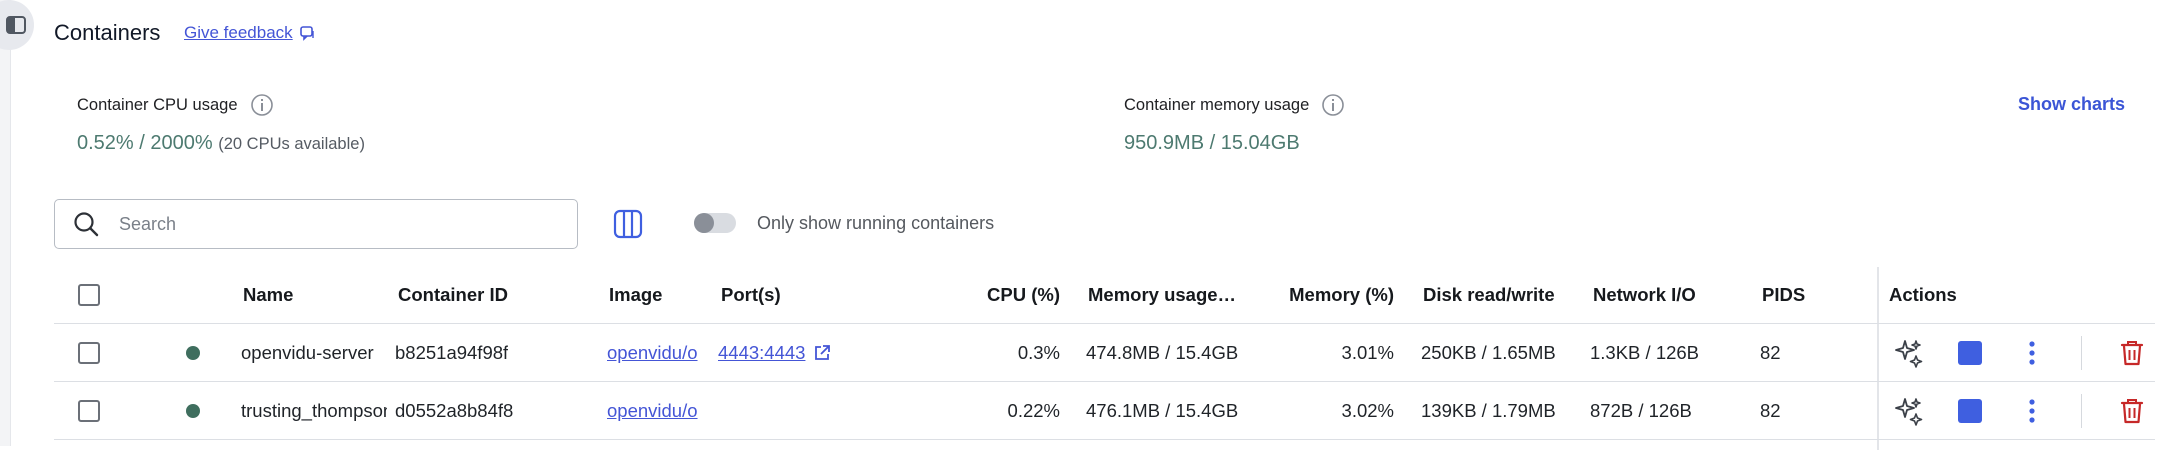 The image size is (2175, 450). I want to click on header-image: Image, so click(635, 295).